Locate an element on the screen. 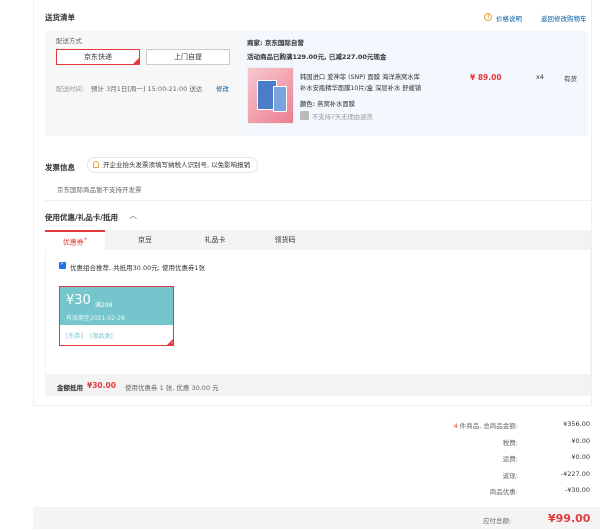  coupons-title: 使用优惠/礼品卡/抵用 is located at coordinates (81, 217).